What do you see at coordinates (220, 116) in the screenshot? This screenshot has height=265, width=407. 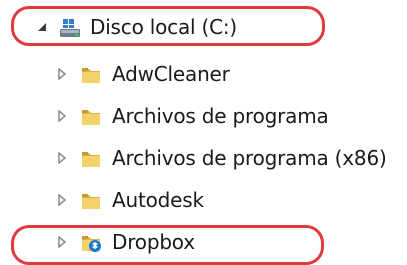 I see `tree-item-label: Archivos de programa` at bounding box center [220, 116].